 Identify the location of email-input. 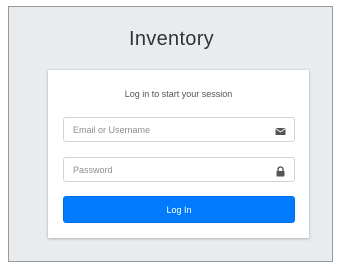
(168, 129).